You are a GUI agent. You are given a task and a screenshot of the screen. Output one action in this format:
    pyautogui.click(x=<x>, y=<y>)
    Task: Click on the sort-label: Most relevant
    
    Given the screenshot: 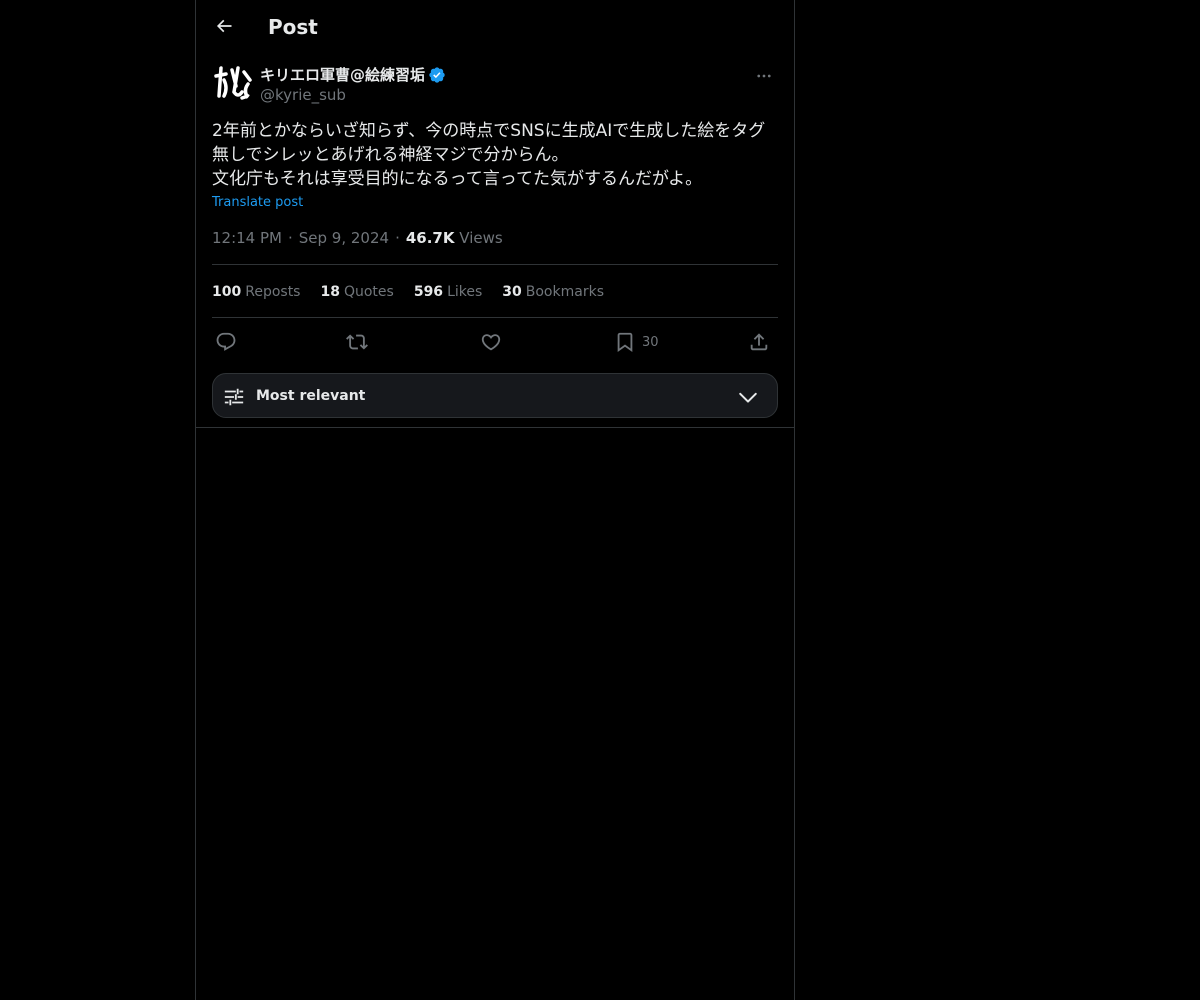 What is the action you would take?
    pyautogui.click(x=311, y=396)
    